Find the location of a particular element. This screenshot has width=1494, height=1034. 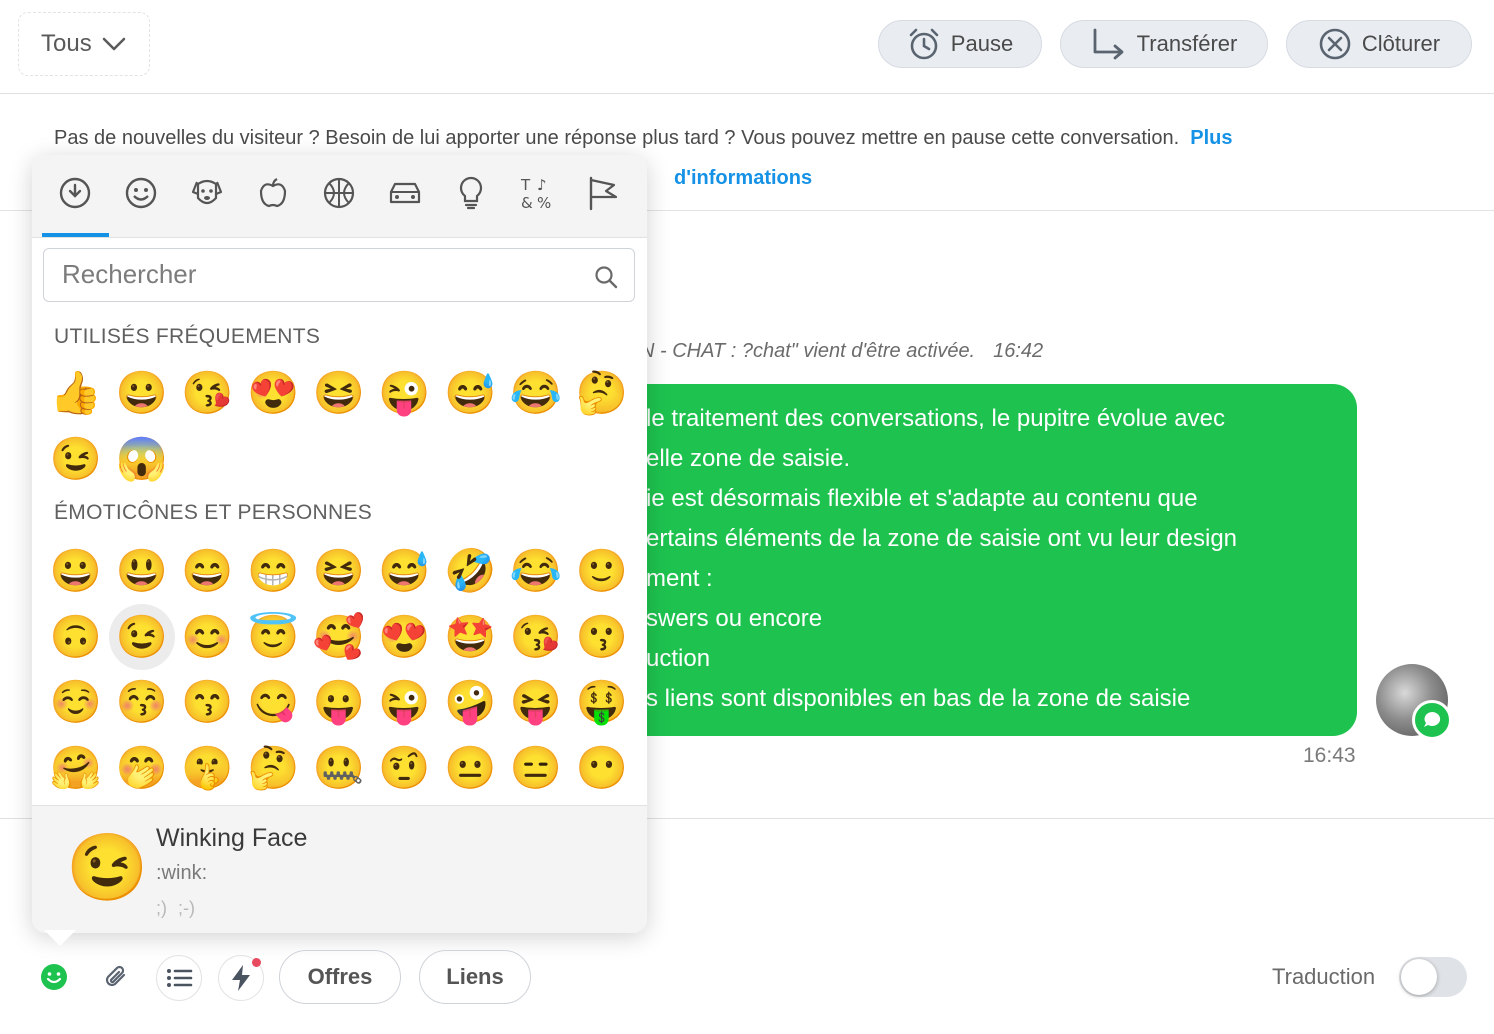

chat-badge-icon is located at coordinates (1432, 720).